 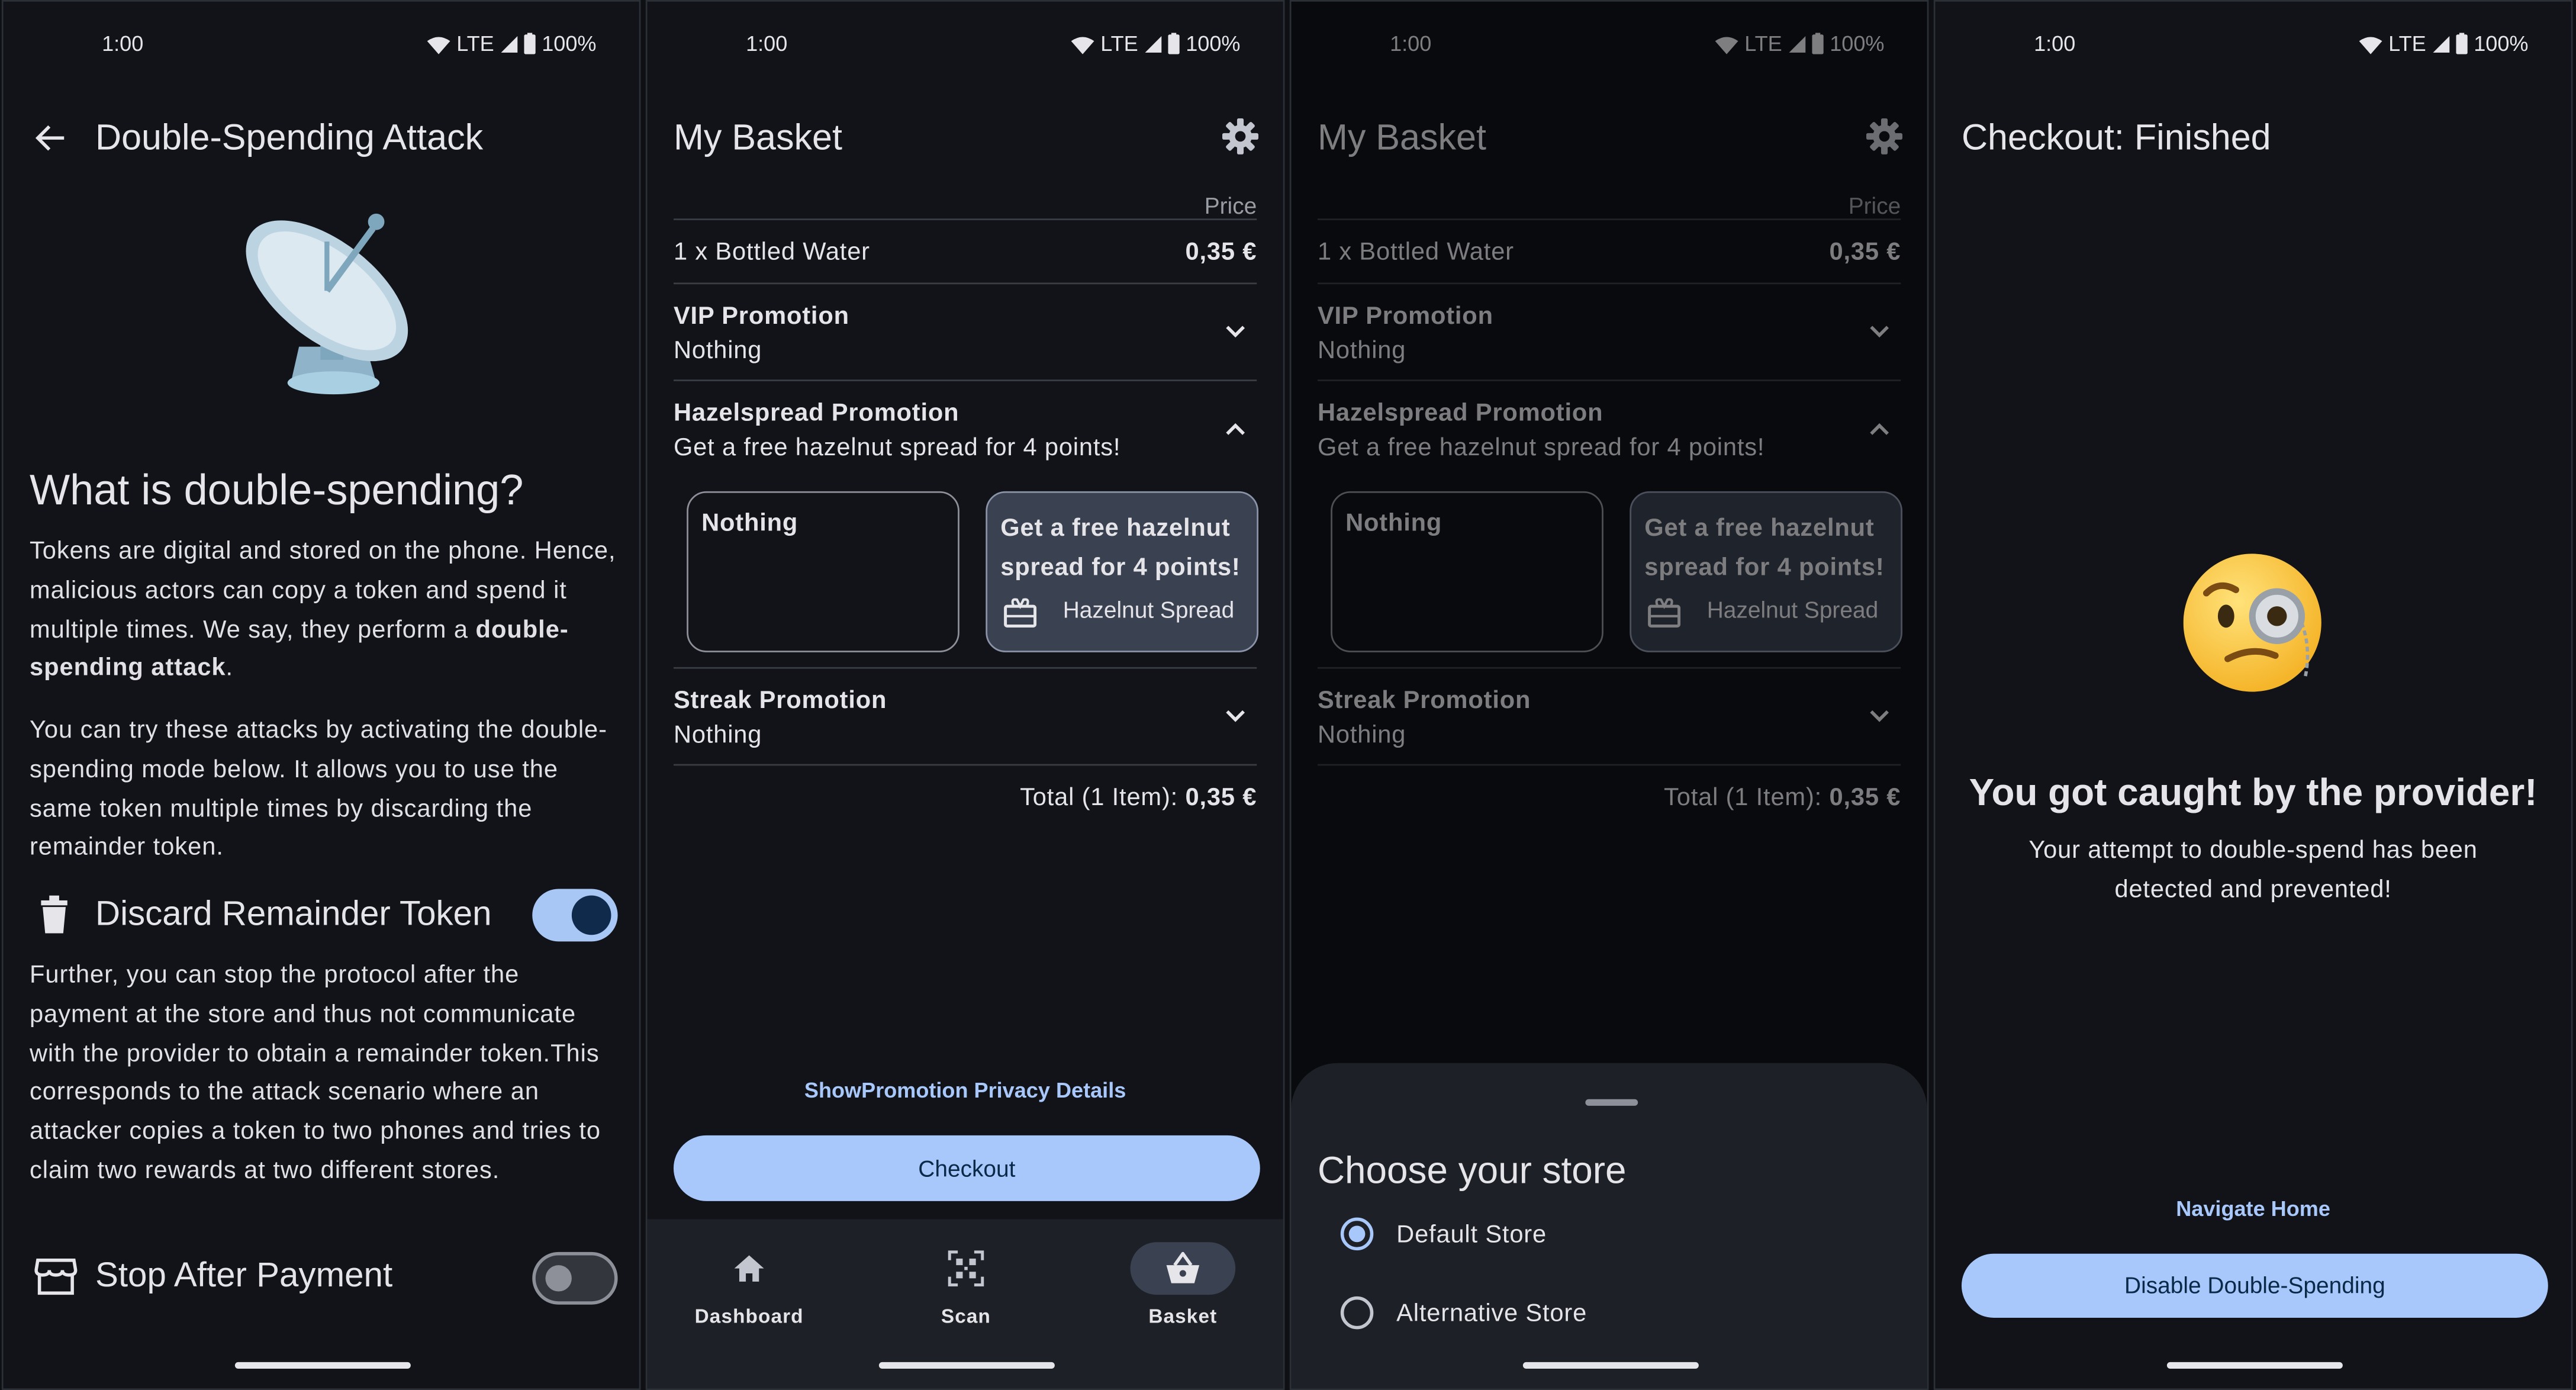 What do you see at coordinates (1357, 1313) in the screenshot?
I see `radio-unselected` at bounding box center [1357, 1313].